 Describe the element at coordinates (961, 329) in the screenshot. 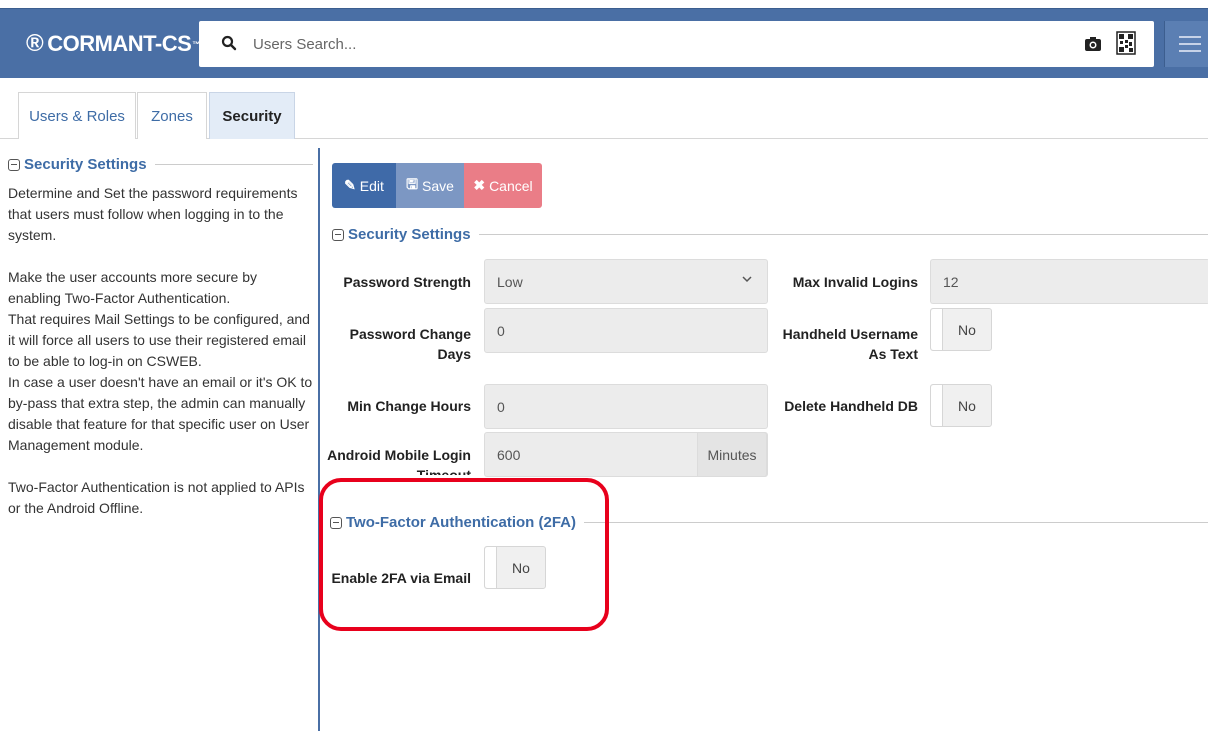

I see `handheld-username-toggle: No` at that location.